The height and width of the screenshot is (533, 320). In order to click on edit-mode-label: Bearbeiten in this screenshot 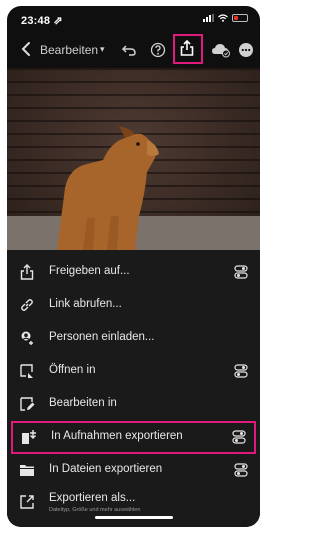, I will do `click(69, 50)`.